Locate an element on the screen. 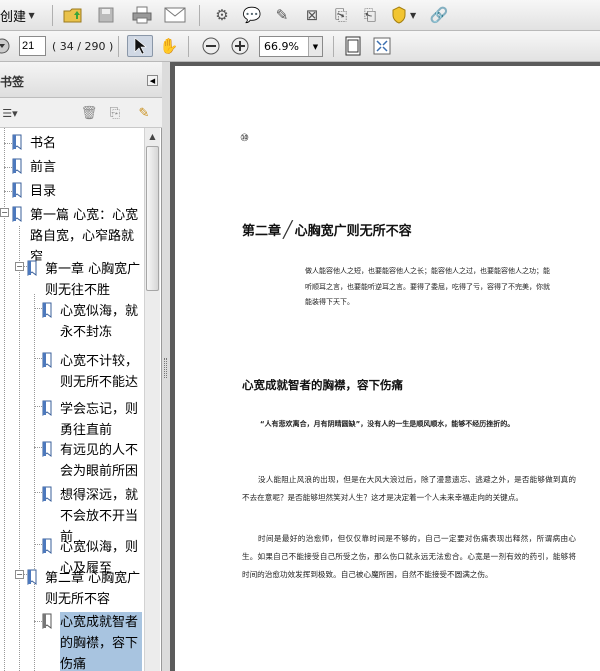  envelope-icon is located at coordinates (175, 15).